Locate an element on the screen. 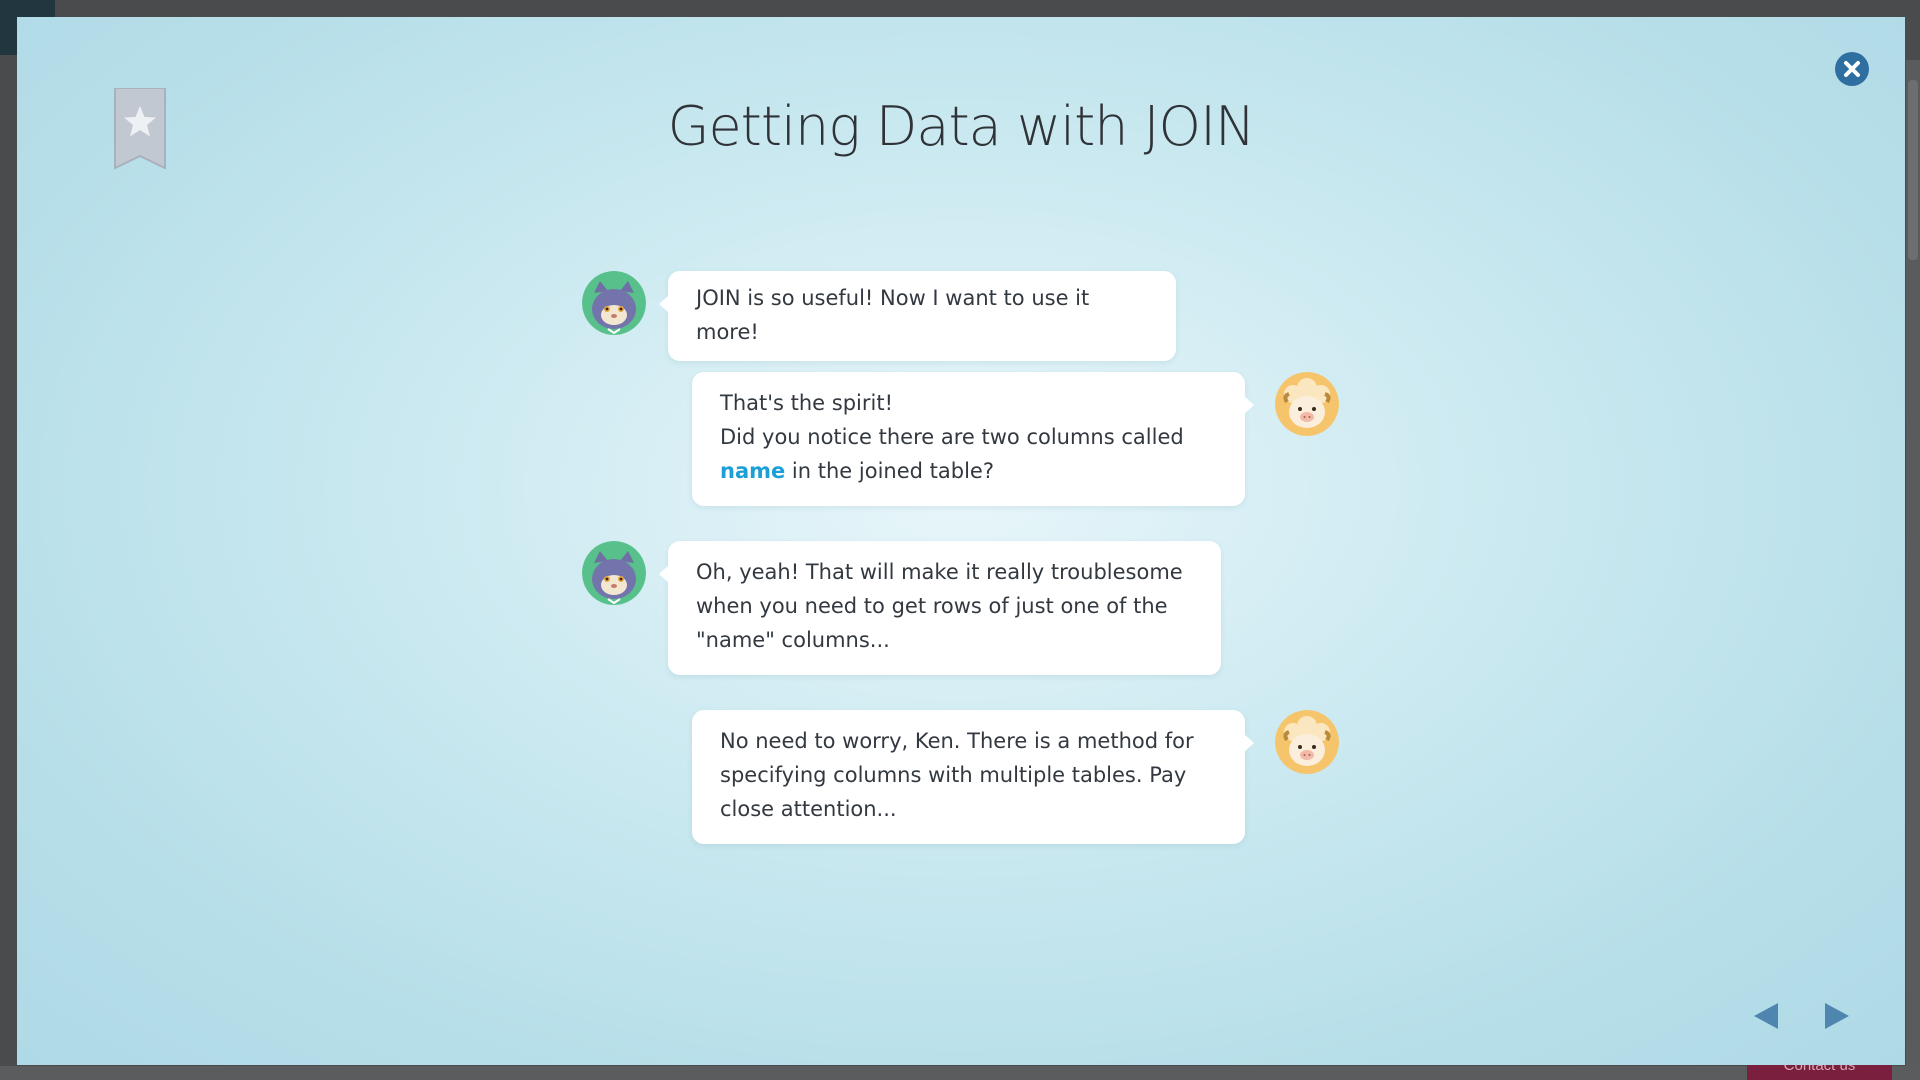 The height and width of the screenshot is (1080, 1920). message-line: name in the joined table? is located at coordinates (857, 471).